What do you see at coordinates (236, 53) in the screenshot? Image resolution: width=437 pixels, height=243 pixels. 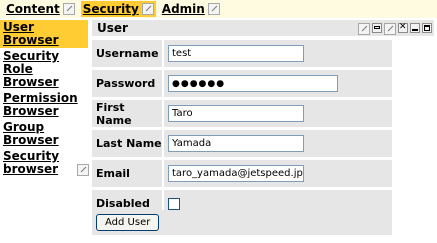 I see `username-input: test` at bounding box center [236, 53].